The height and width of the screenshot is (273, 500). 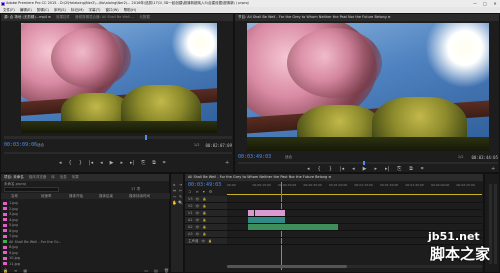 What do you see at coordinates (211, 191) in the screenshot?
I see `wrench-icon: ⚙` at bounding box center [211, 191].